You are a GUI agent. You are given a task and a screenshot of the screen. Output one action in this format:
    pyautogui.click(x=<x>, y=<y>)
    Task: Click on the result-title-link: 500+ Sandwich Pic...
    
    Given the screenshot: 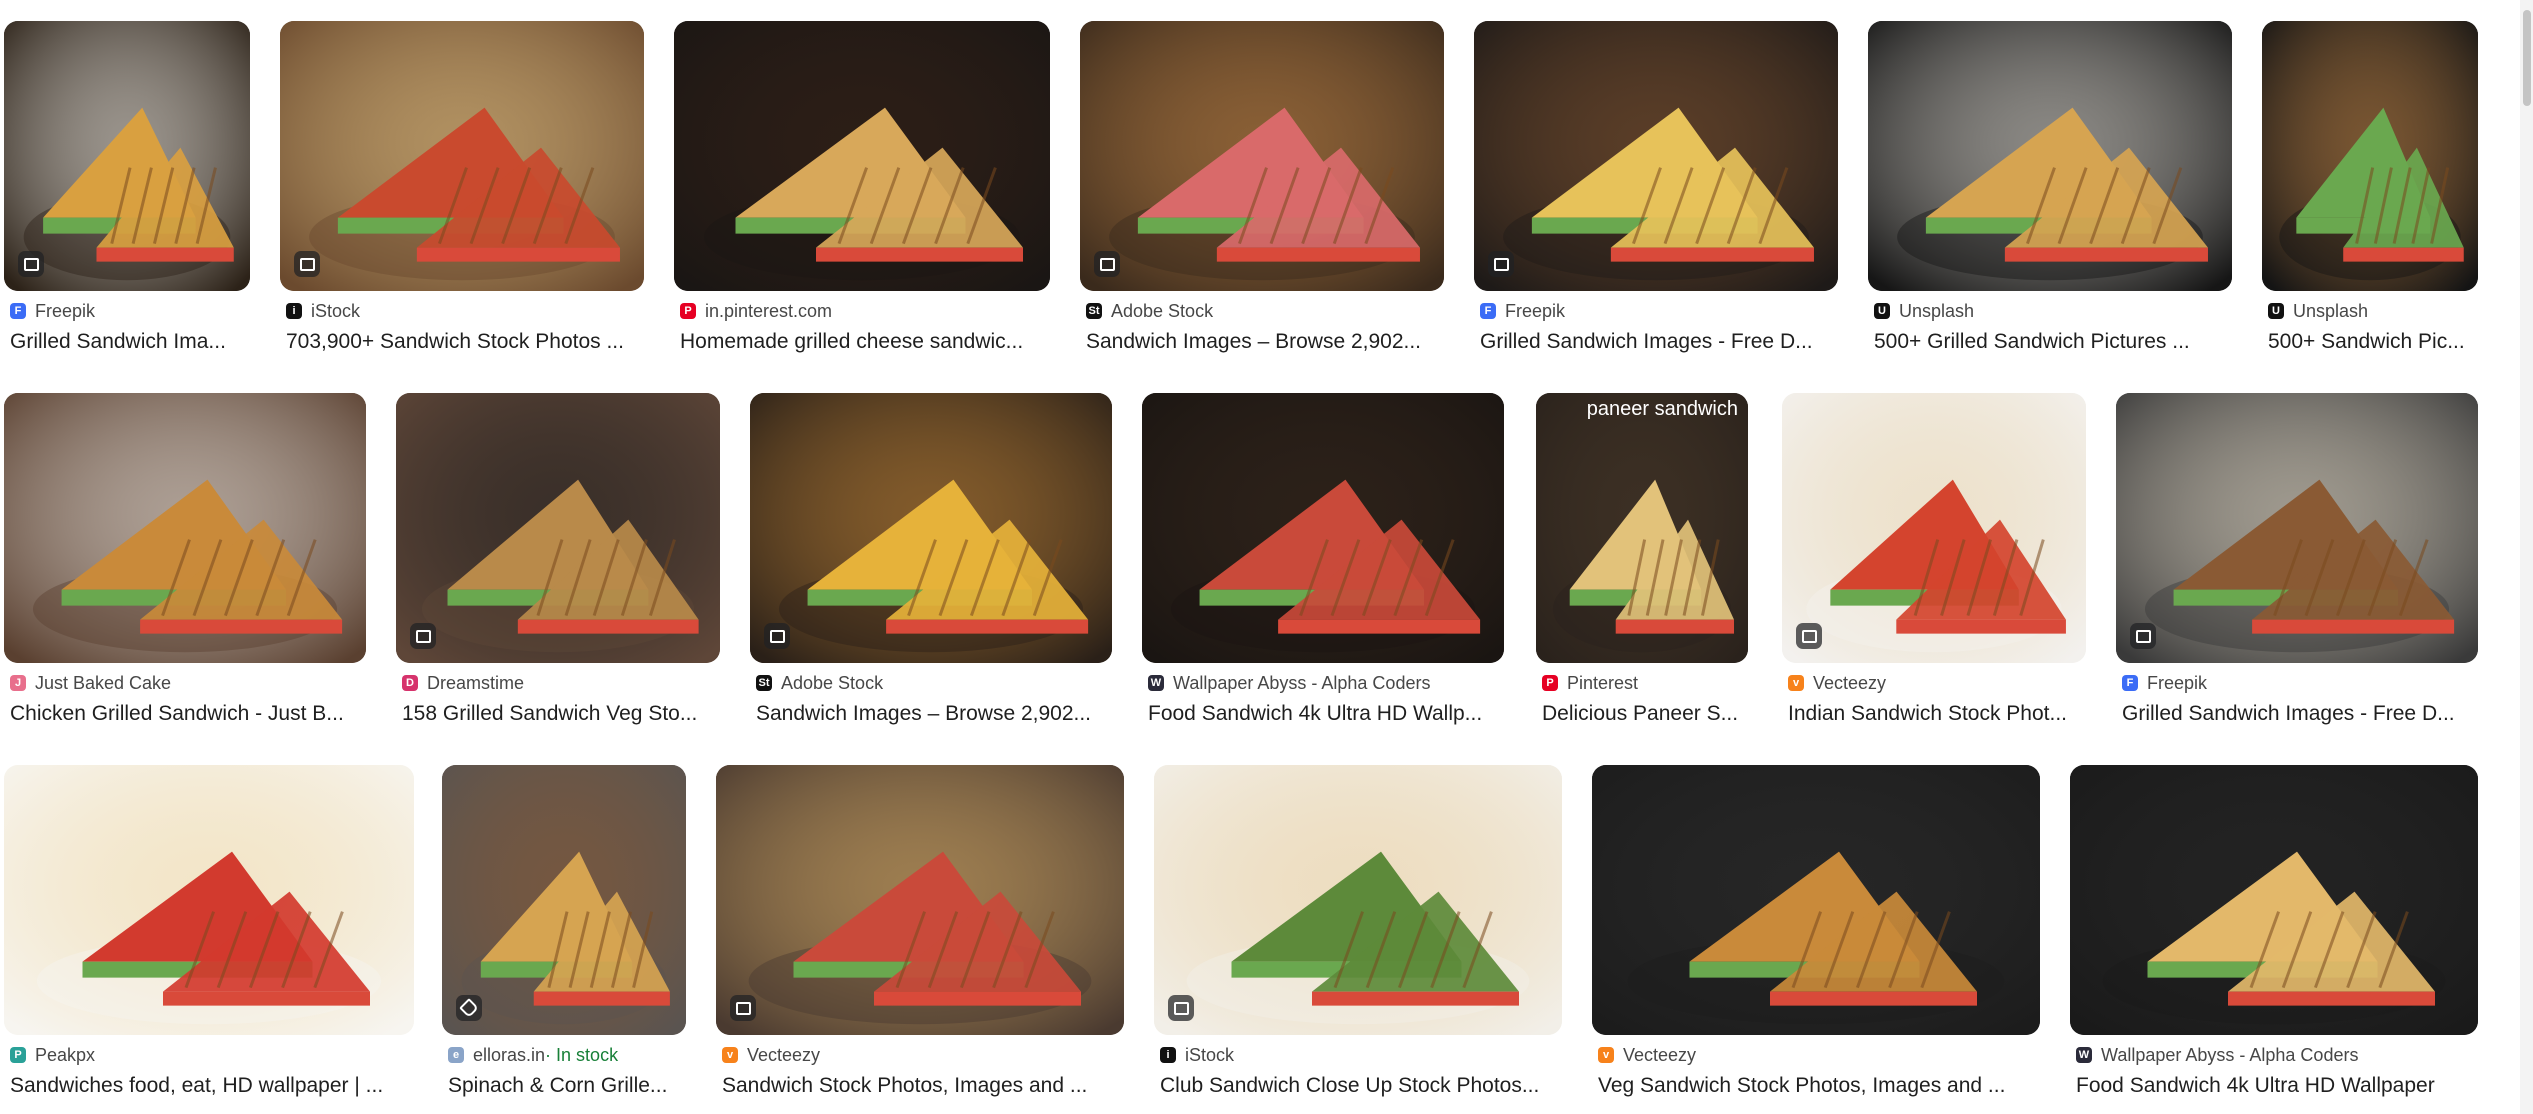 What is the action you would take?
    pyautogui.click(x=2370, y=342)
    